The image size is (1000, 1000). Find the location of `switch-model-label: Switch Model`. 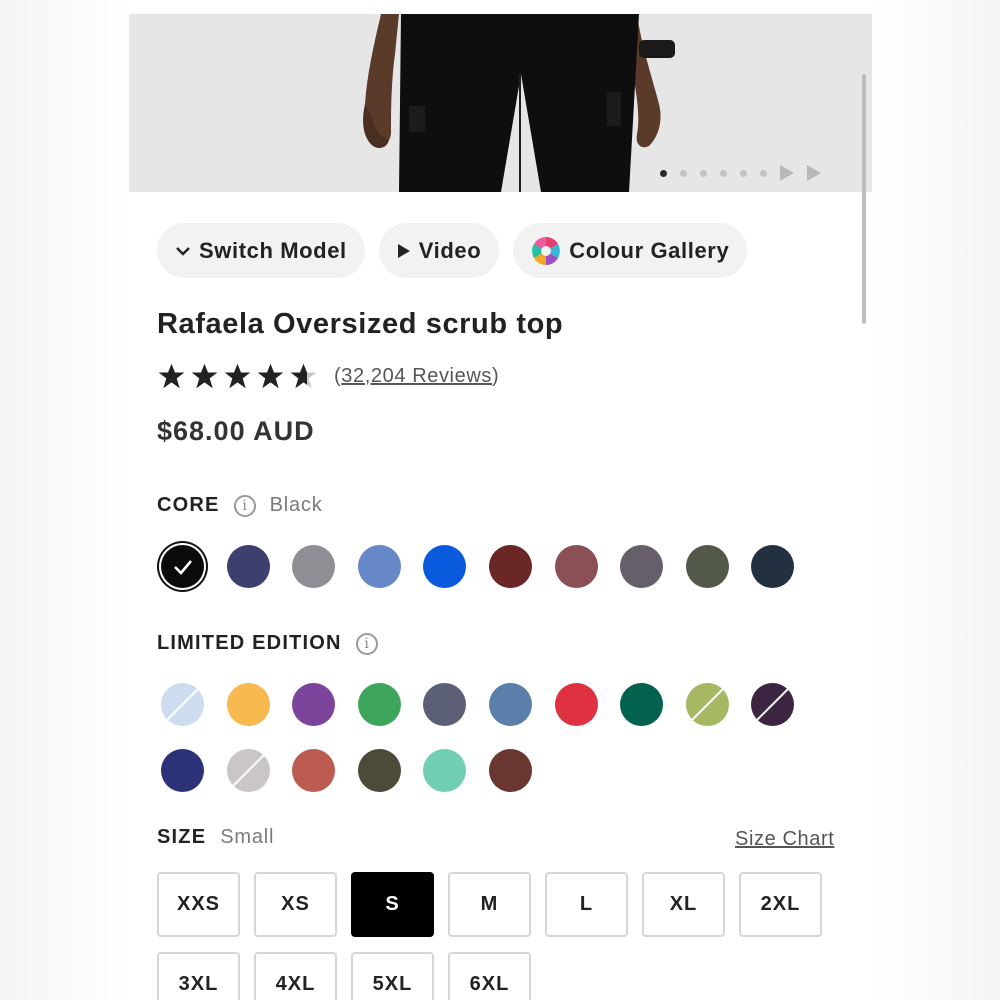

switch-model-label: Switch Model is located at coordinates (273, 250).